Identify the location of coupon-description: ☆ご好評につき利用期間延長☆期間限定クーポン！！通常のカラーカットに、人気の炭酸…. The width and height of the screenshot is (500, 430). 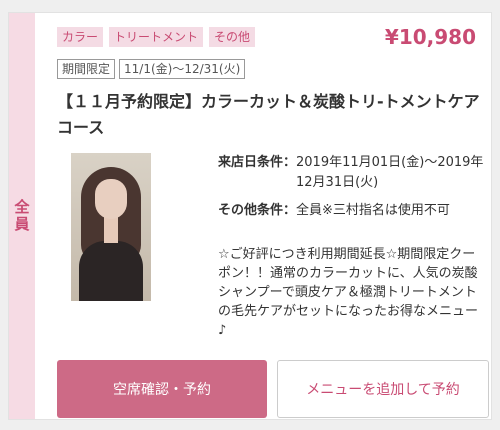
(348, 292).